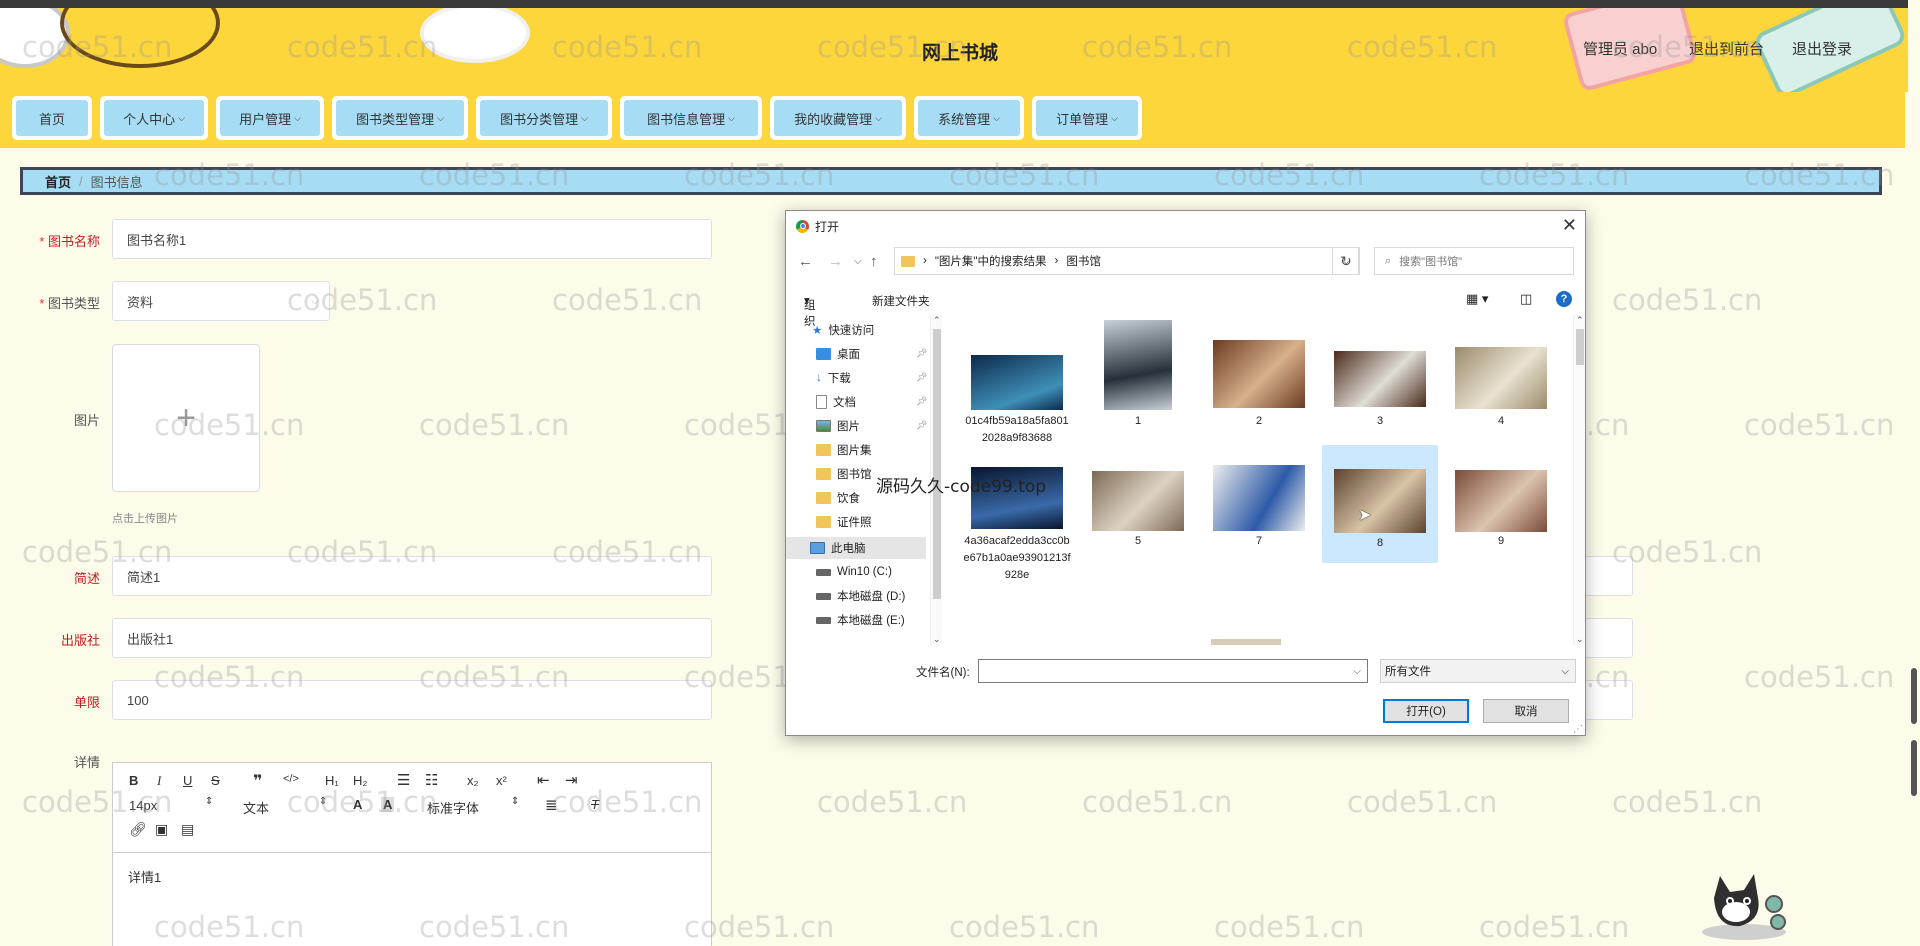 This screenshot has height=946, width=1920. What do you see at coordinates (1138, 375) in the screenshot?
I see `file-tile: 1` at bounding box center [1138, 375].